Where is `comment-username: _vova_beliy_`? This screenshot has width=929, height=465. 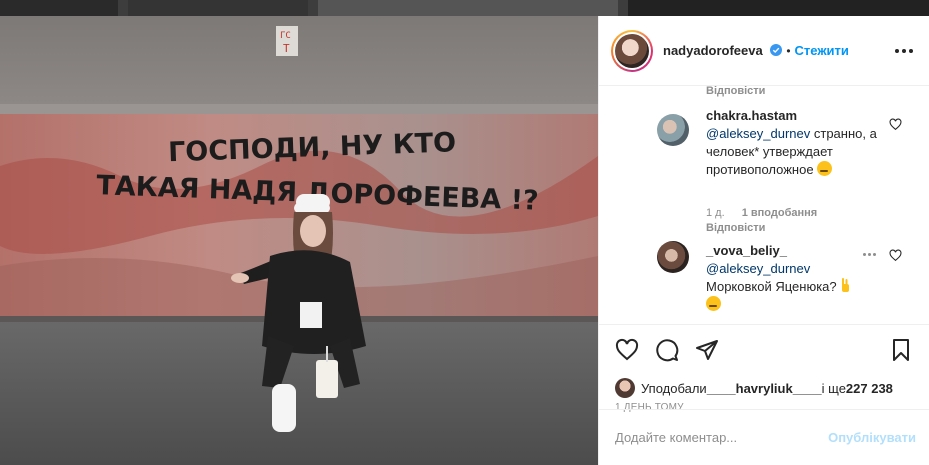
comment-username: _vova_beliy_ is located at coordinates (746, 250).